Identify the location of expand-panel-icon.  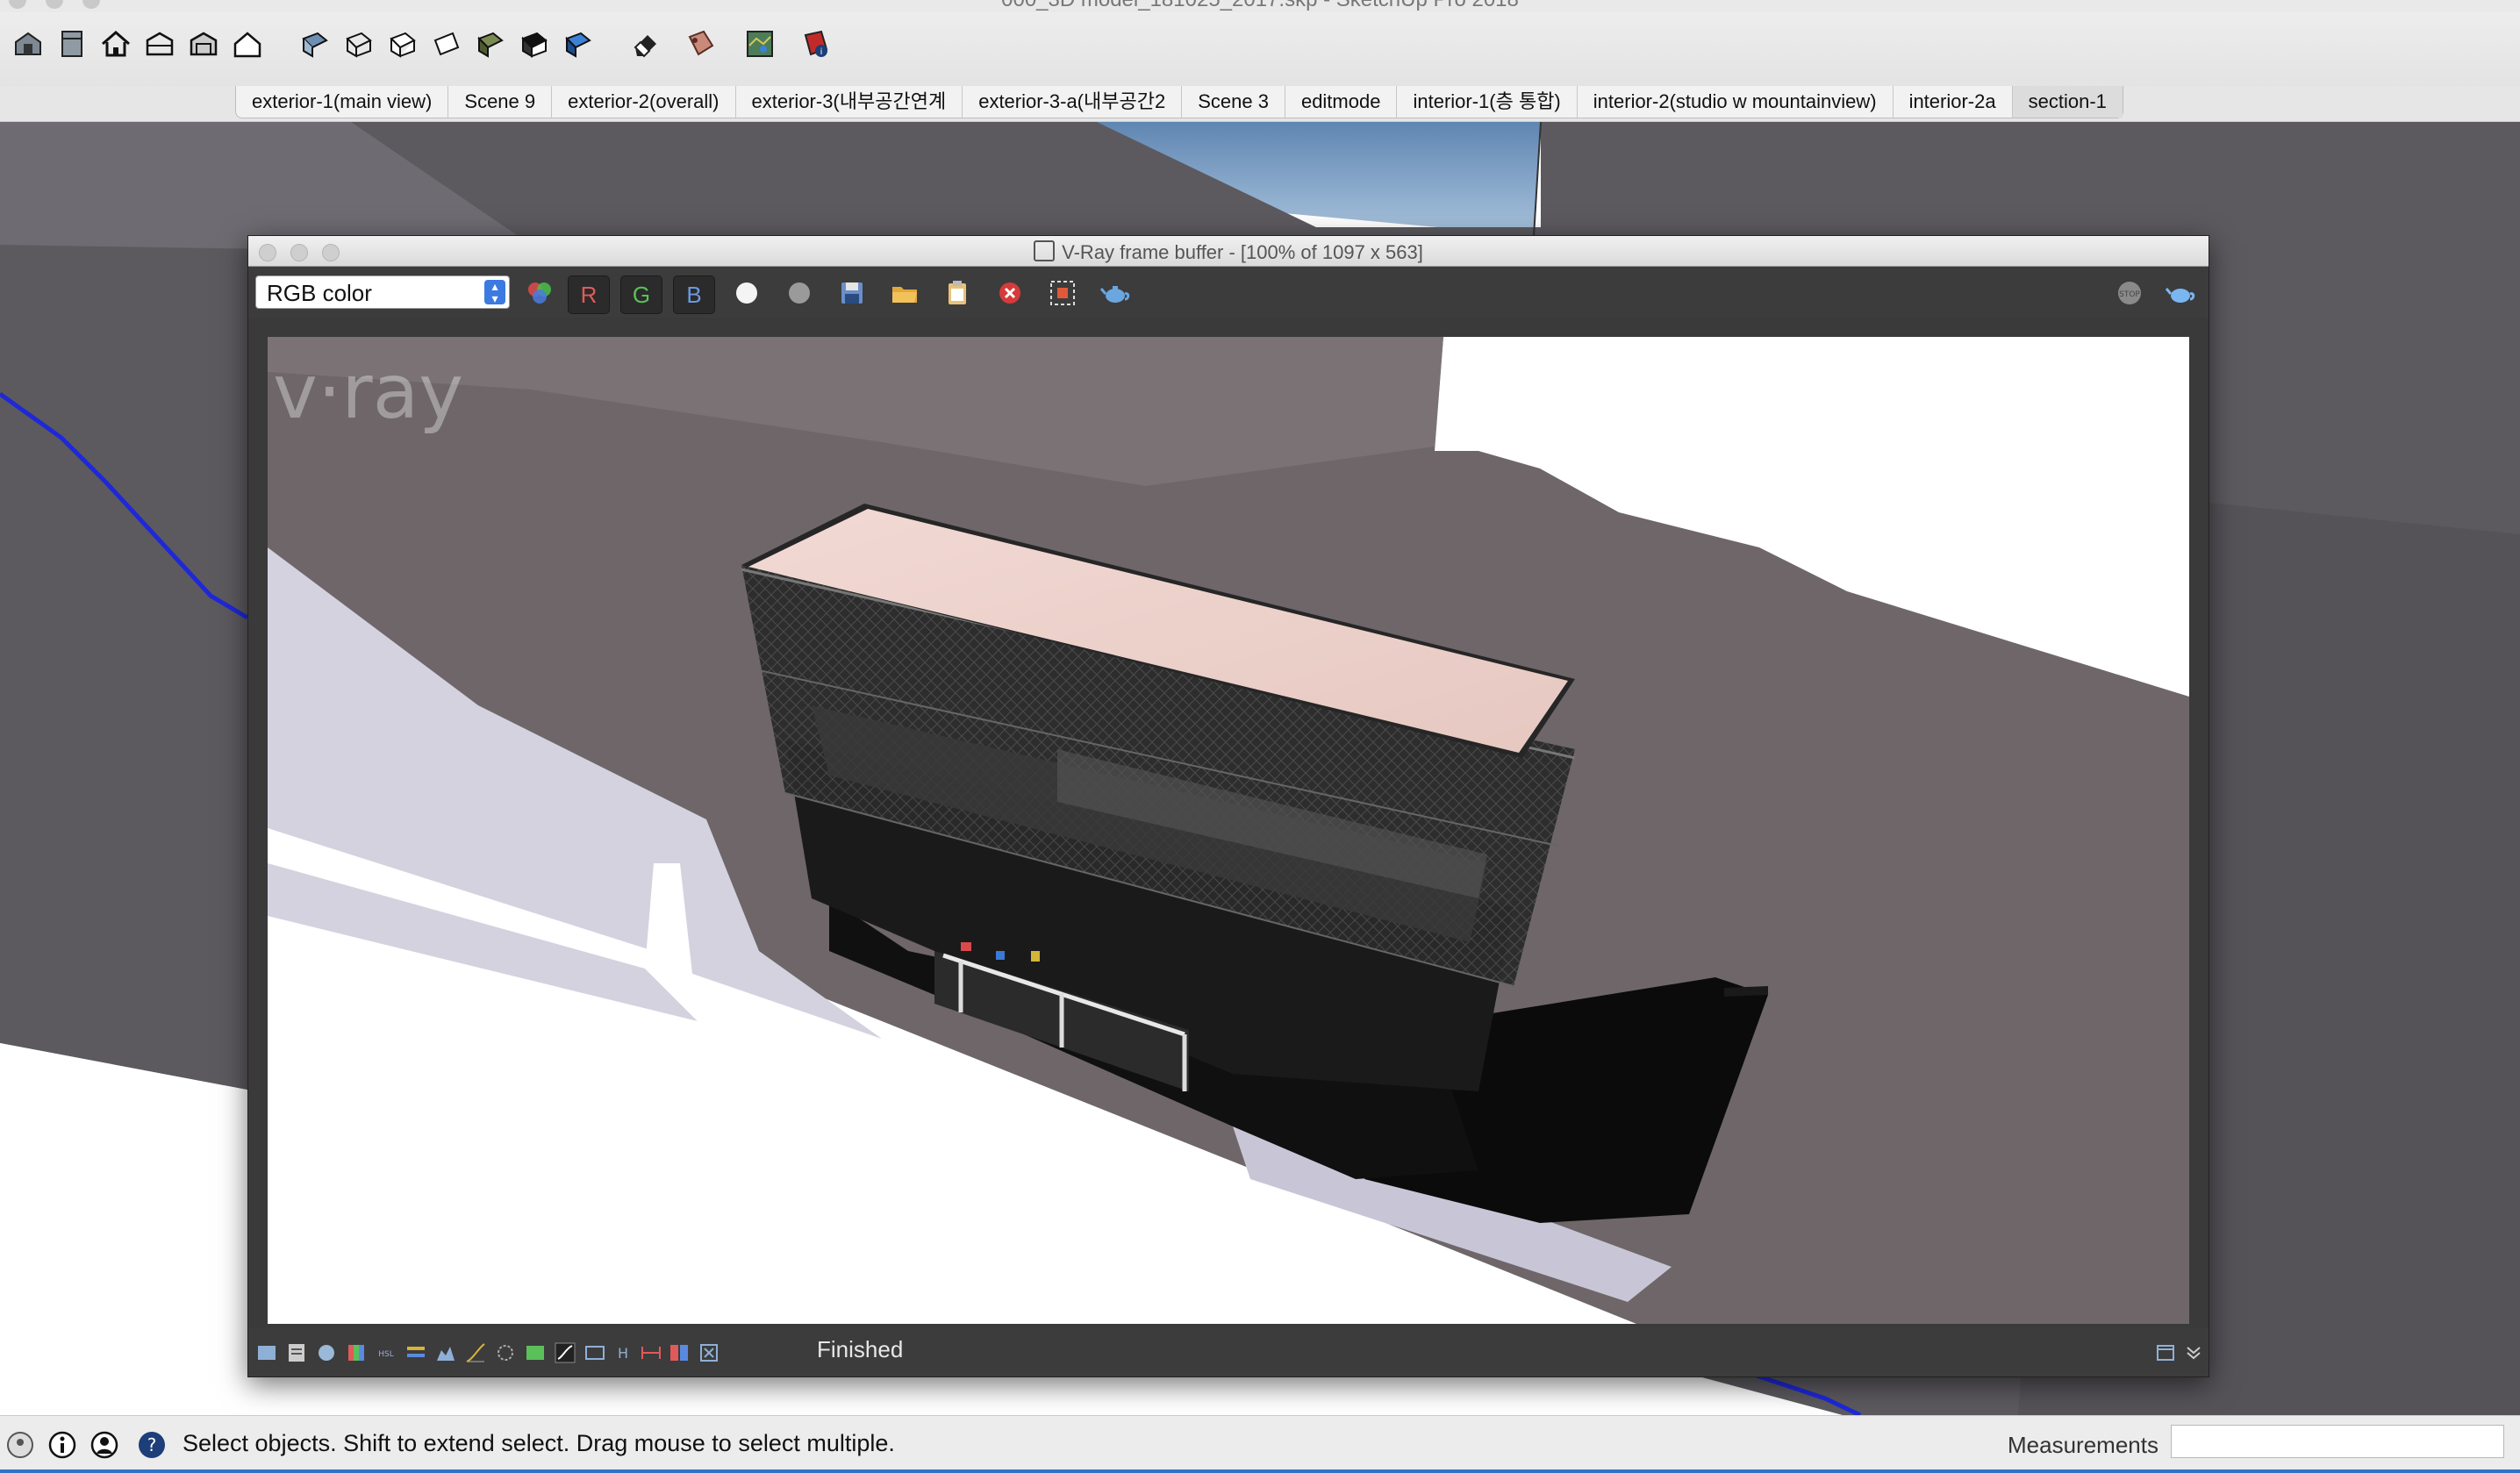
(2165, 1352).